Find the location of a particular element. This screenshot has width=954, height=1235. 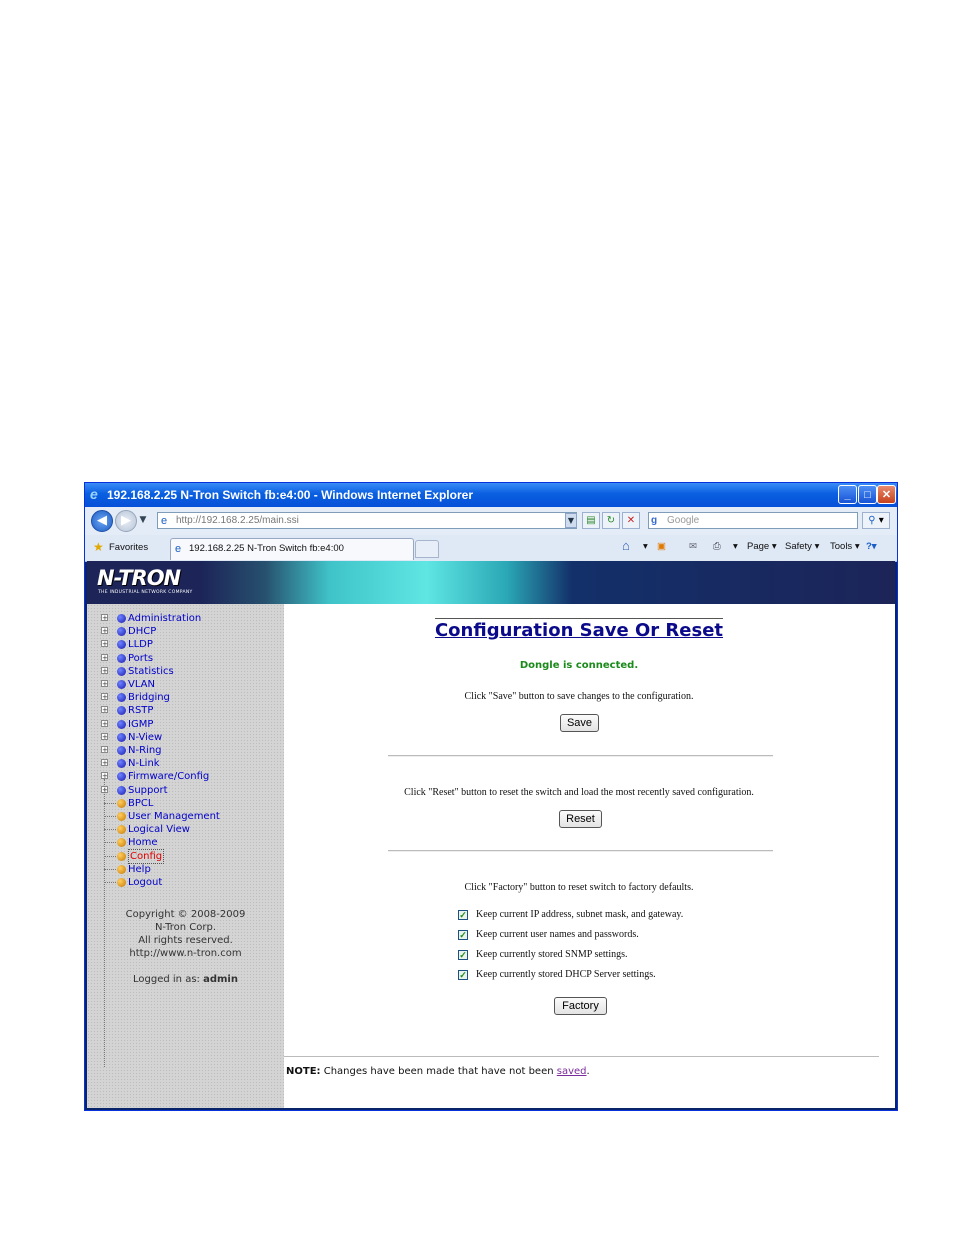

sidebar-item-label: Ports is located at coordinates (141, 658).